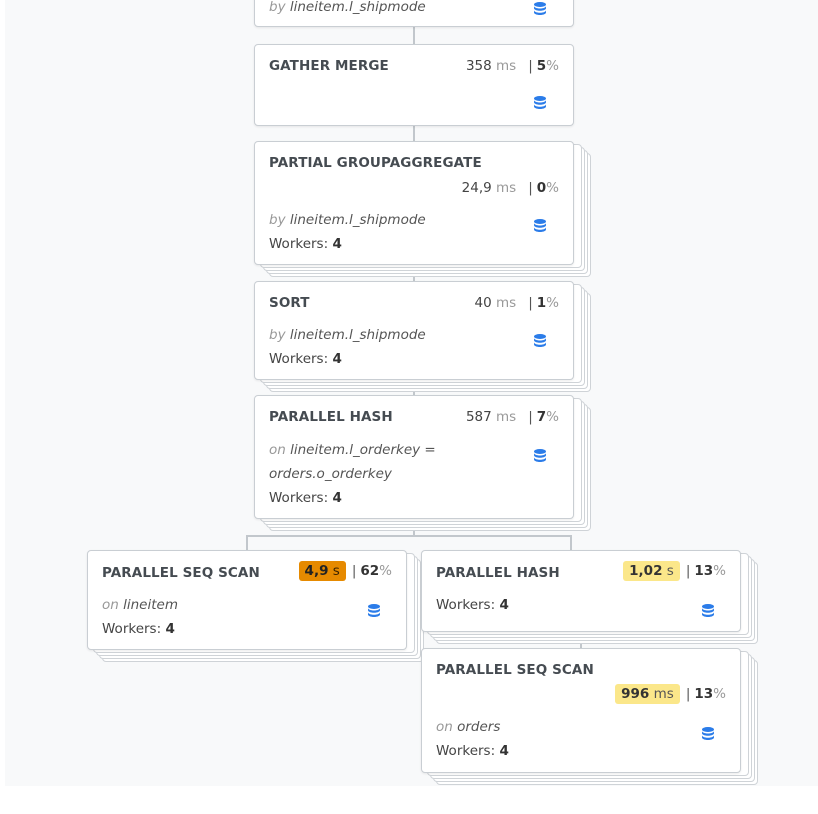 The height and width of the screenshot is (814, 818). What do you see at coordinates (363, 450) in the screenshot?
I see `detail-value: lineitem.l_orderkey =` at bounding box center [363, 450].